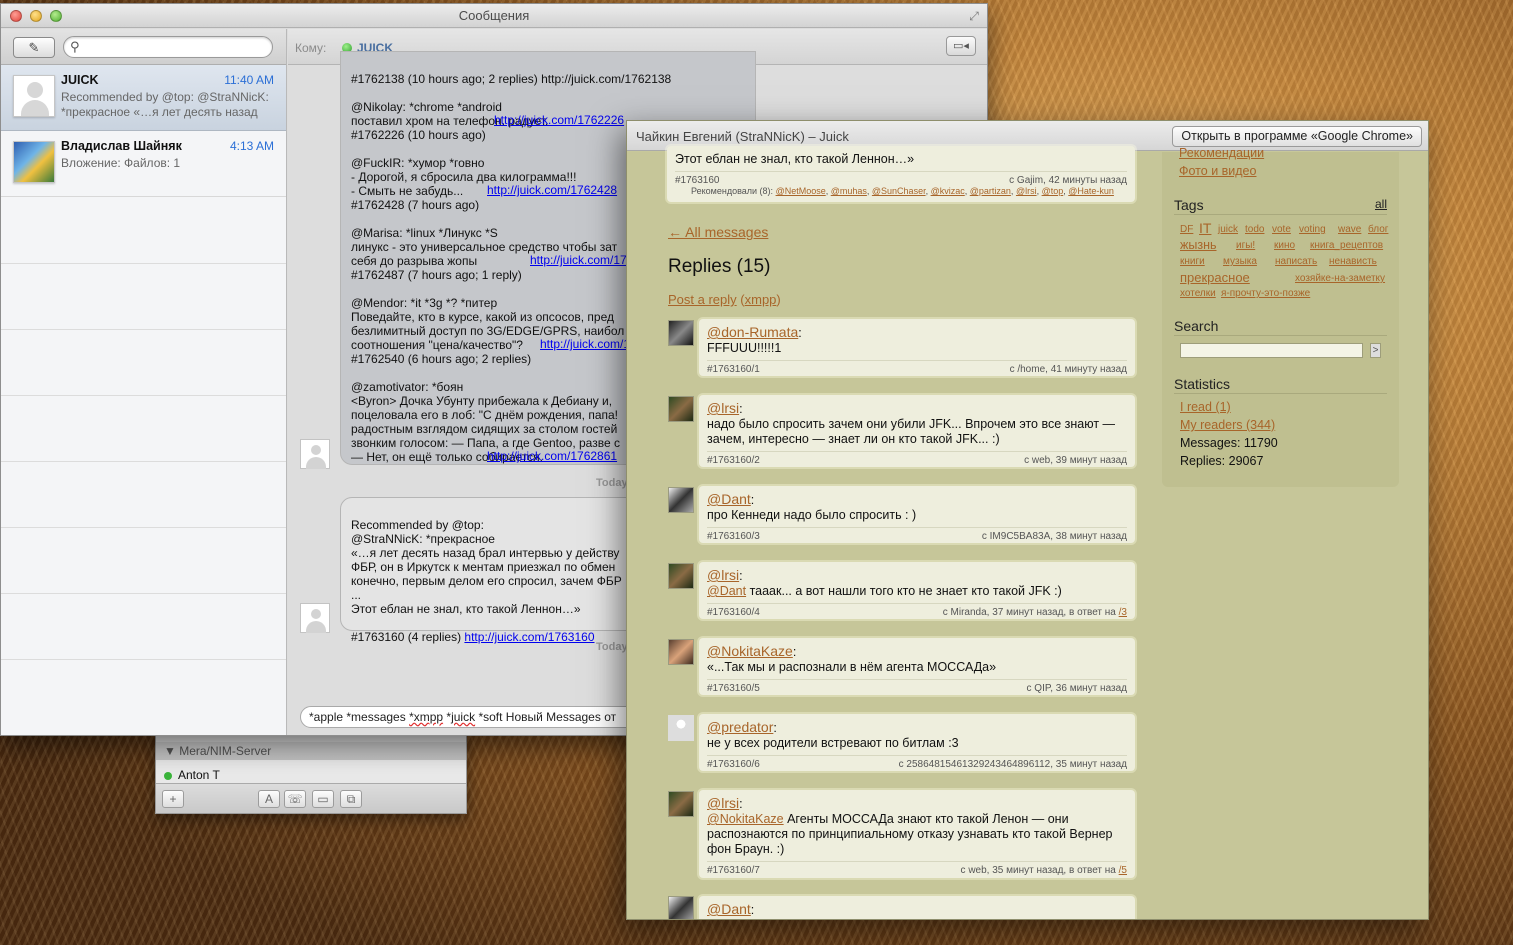 The image size is (1513, 945). I want to click on post-id: #1763160, so click(697, 180).